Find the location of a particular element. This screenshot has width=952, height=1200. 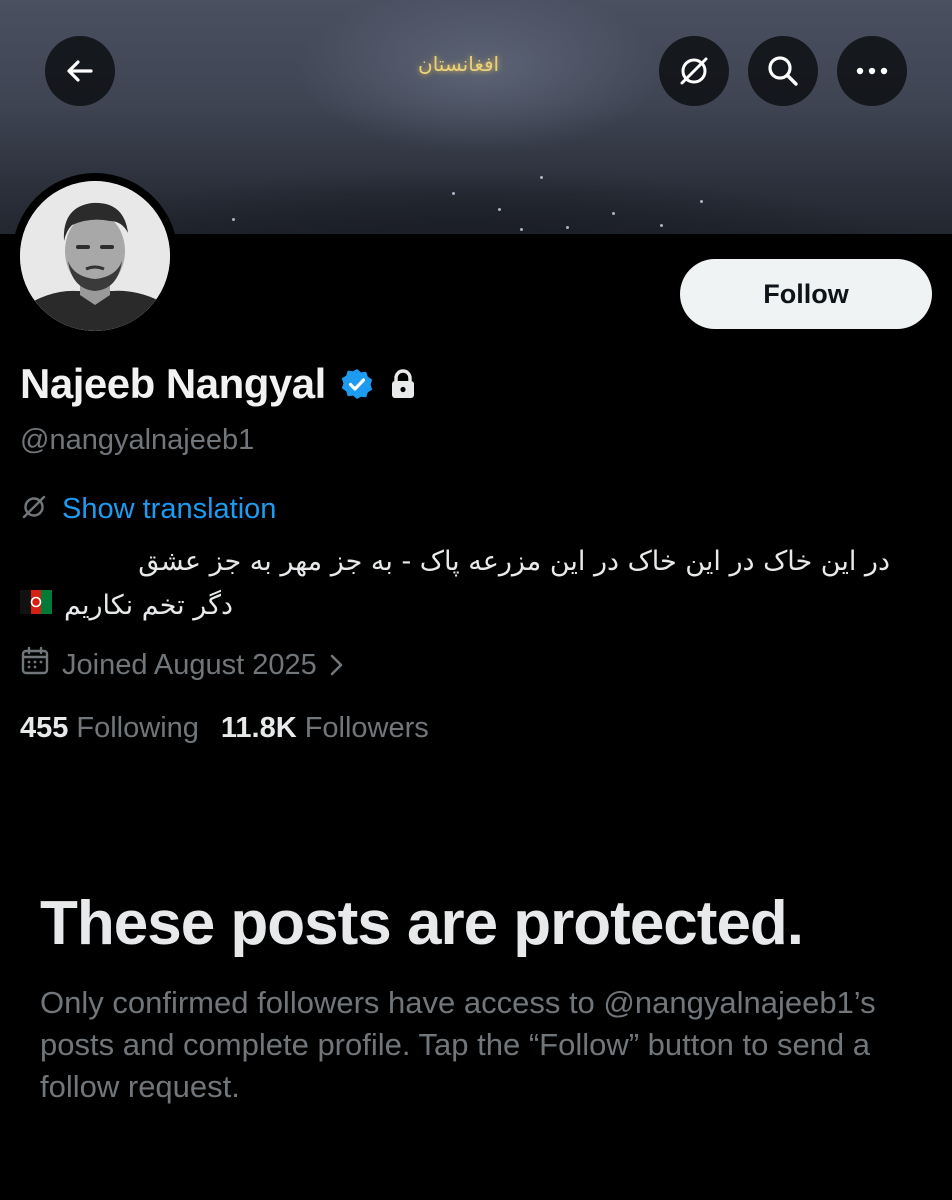

following-link: 455 Following is located at coordinates (109, 728).